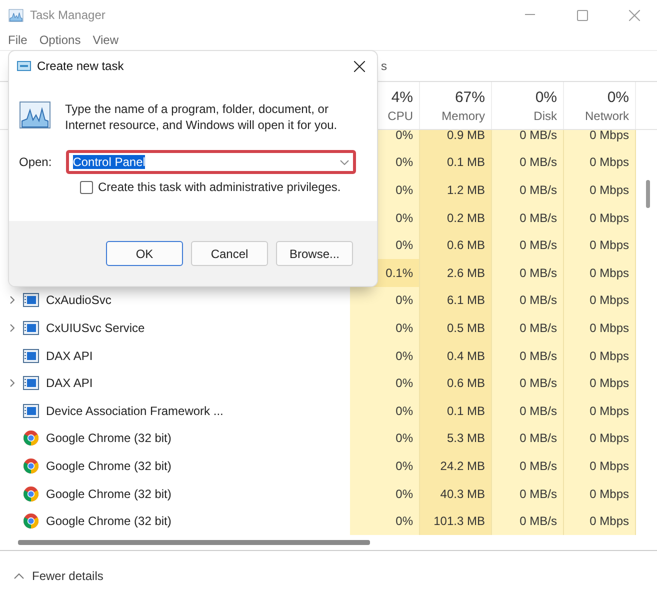 This screenshot has height=600, width=657. Describe the element at coordinates (81, 66) in the screenshot. I see `dialog-title: Create new task` at that location.